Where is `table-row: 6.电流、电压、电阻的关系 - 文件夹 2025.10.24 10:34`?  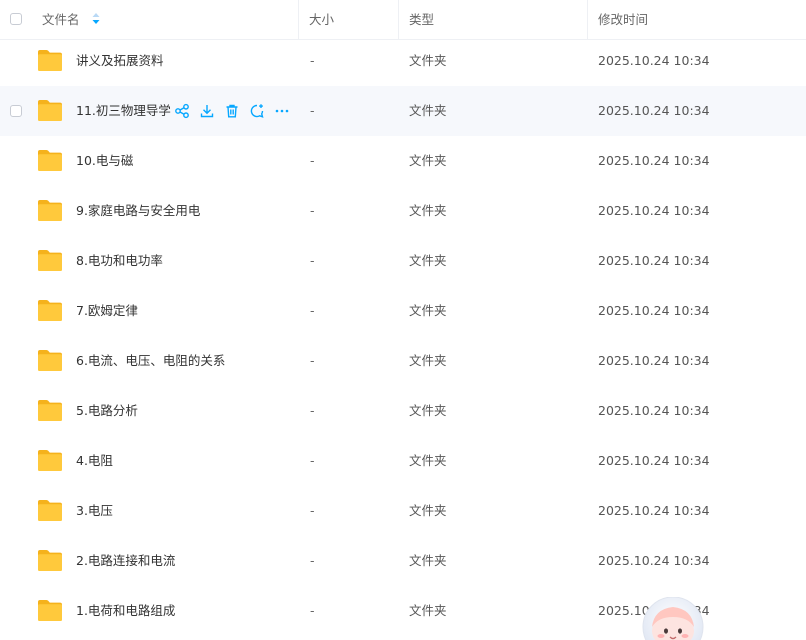
table-row: 6.电流、电压、电阻的关系 - 文件夹 2025.10.24 10:34 is located at coordinates (403, 361).